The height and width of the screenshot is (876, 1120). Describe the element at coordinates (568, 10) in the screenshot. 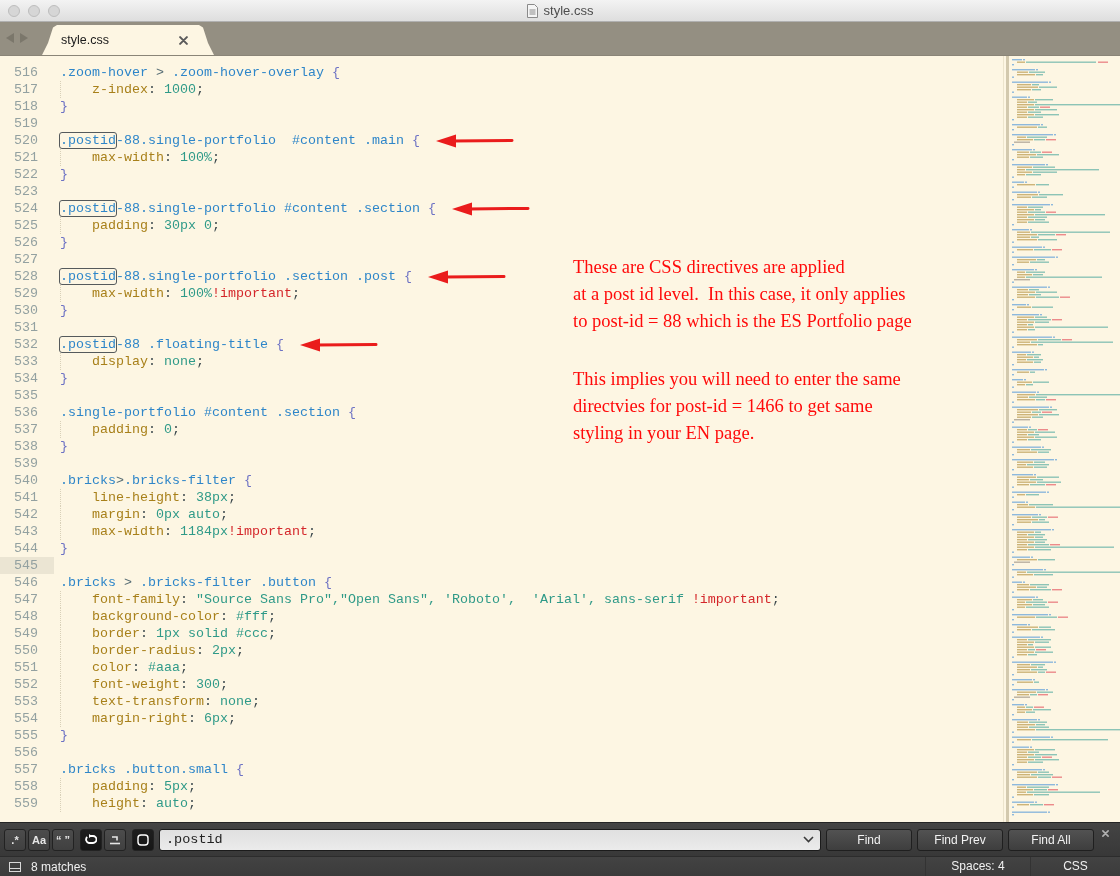

I see `window-title: style.css` at that location.